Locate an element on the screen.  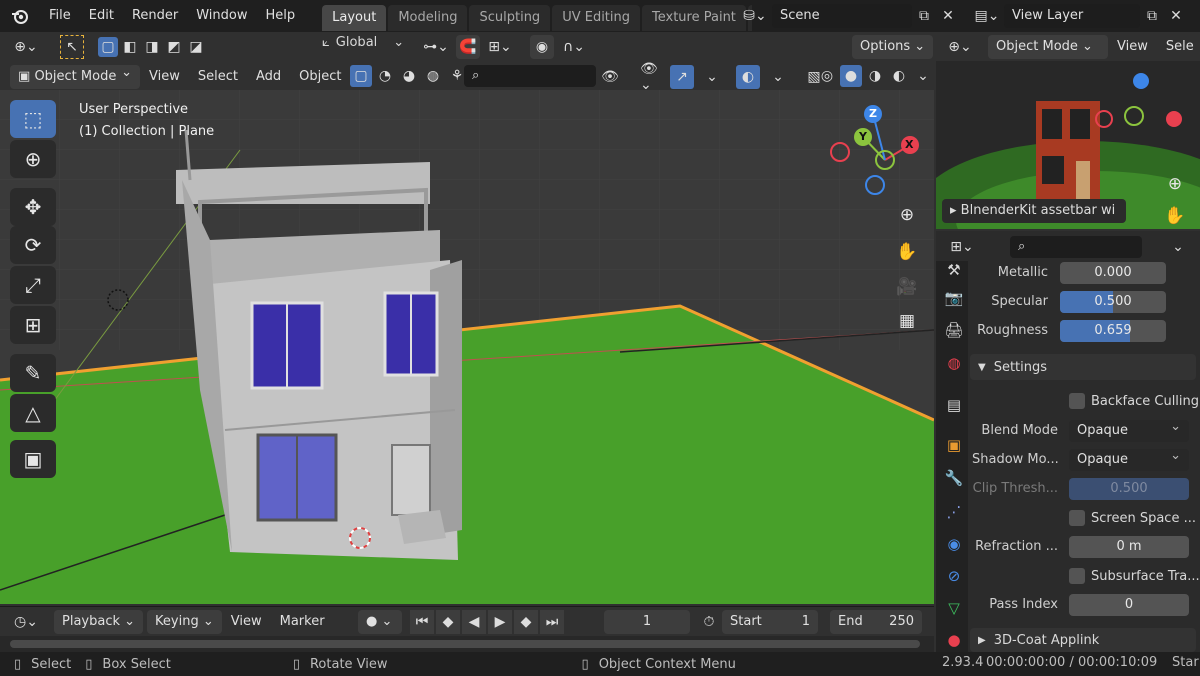
collection-tab-icon: ▤ is located at coordinates (954, 405).